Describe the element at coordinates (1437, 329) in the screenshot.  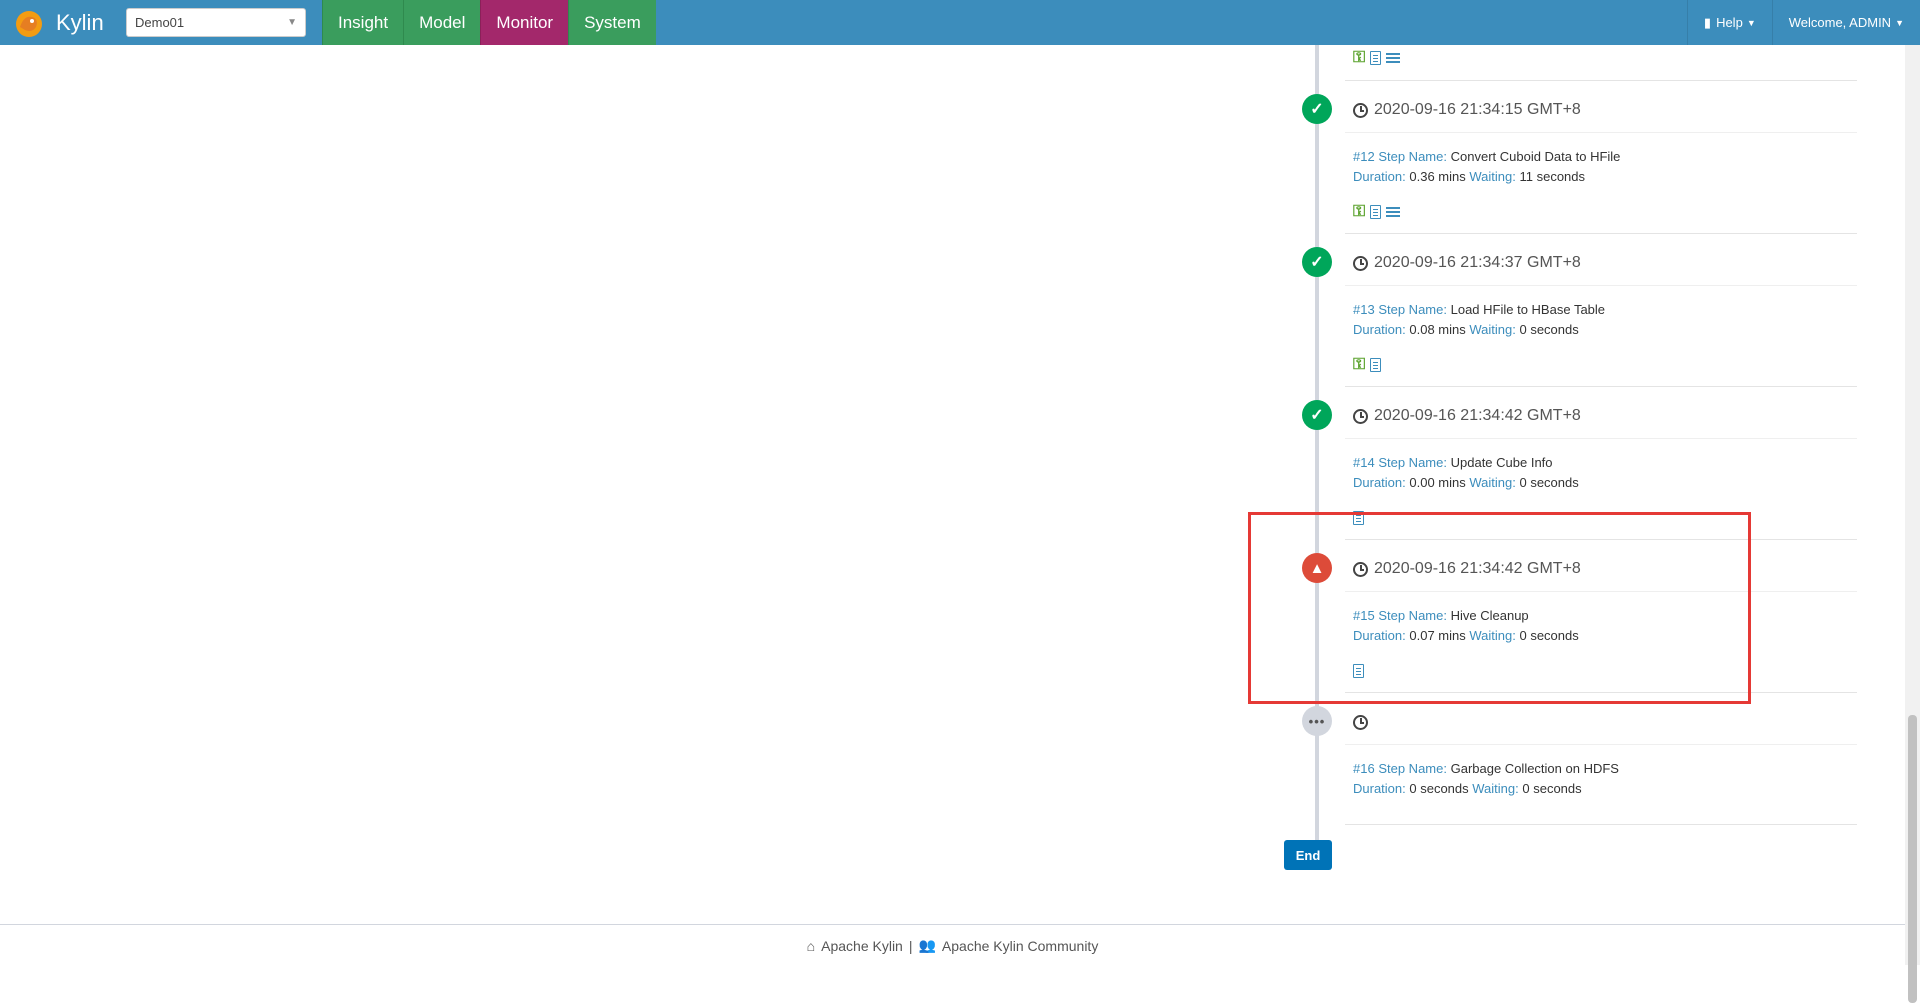
I see `step-duration: 0.08 mins` at that location.